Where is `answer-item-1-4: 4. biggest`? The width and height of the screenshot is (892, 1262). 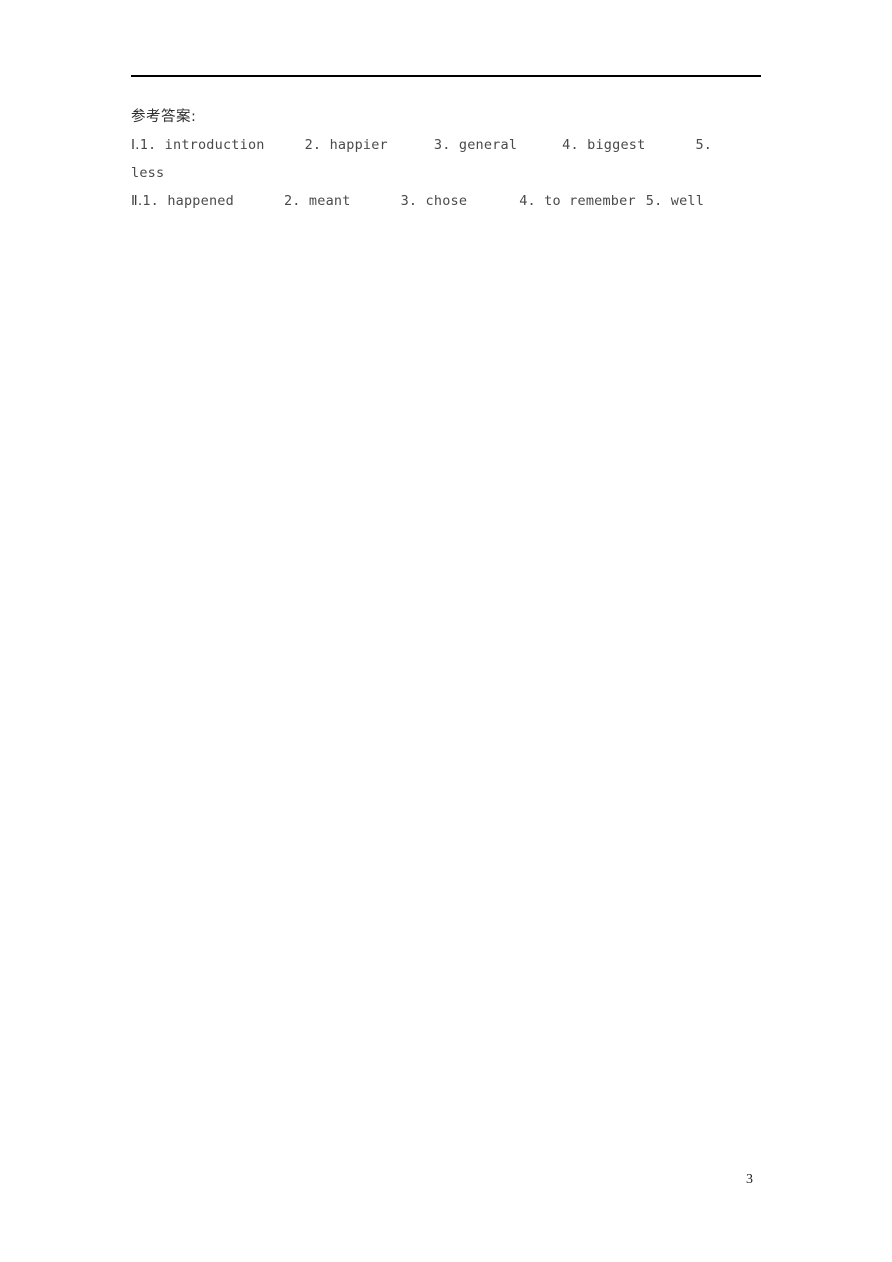
answer-item-1-4: 4. biggest is located at coordinates (604, 145).